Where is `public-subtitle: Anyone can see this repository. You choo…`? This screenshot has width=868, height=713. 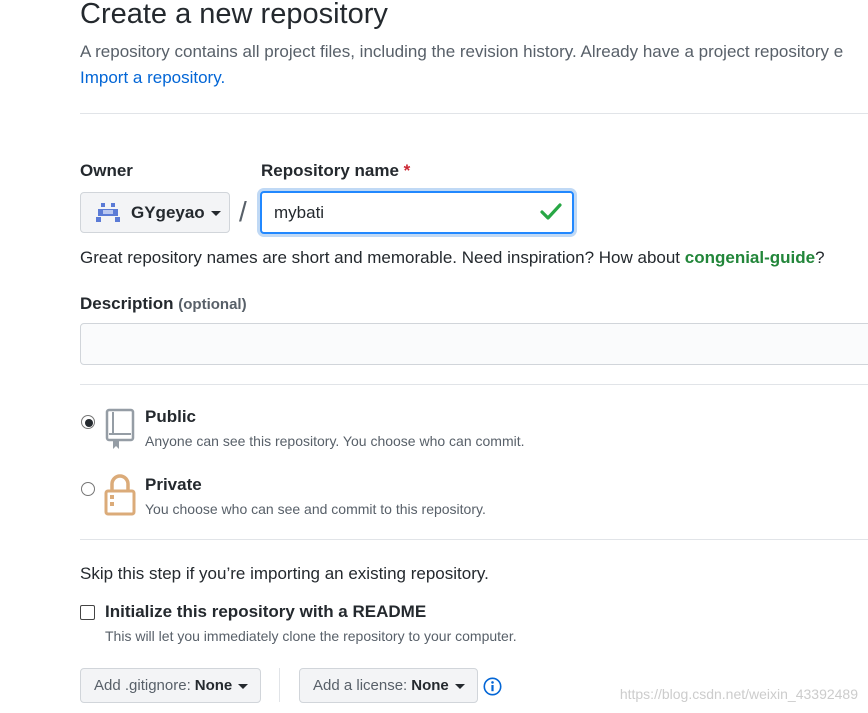 public-subtitle: Anyone can see this repository. You choo… is located at coordinates (335, 441).